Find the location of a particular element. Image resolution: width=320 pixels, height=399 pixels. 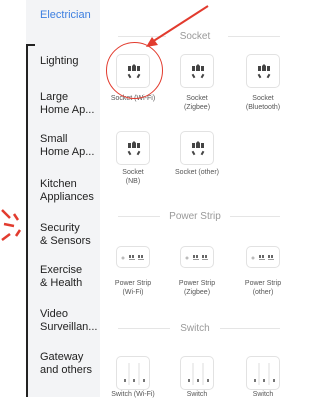

power-strip-wifi-card is located at coordinates (133, 257).